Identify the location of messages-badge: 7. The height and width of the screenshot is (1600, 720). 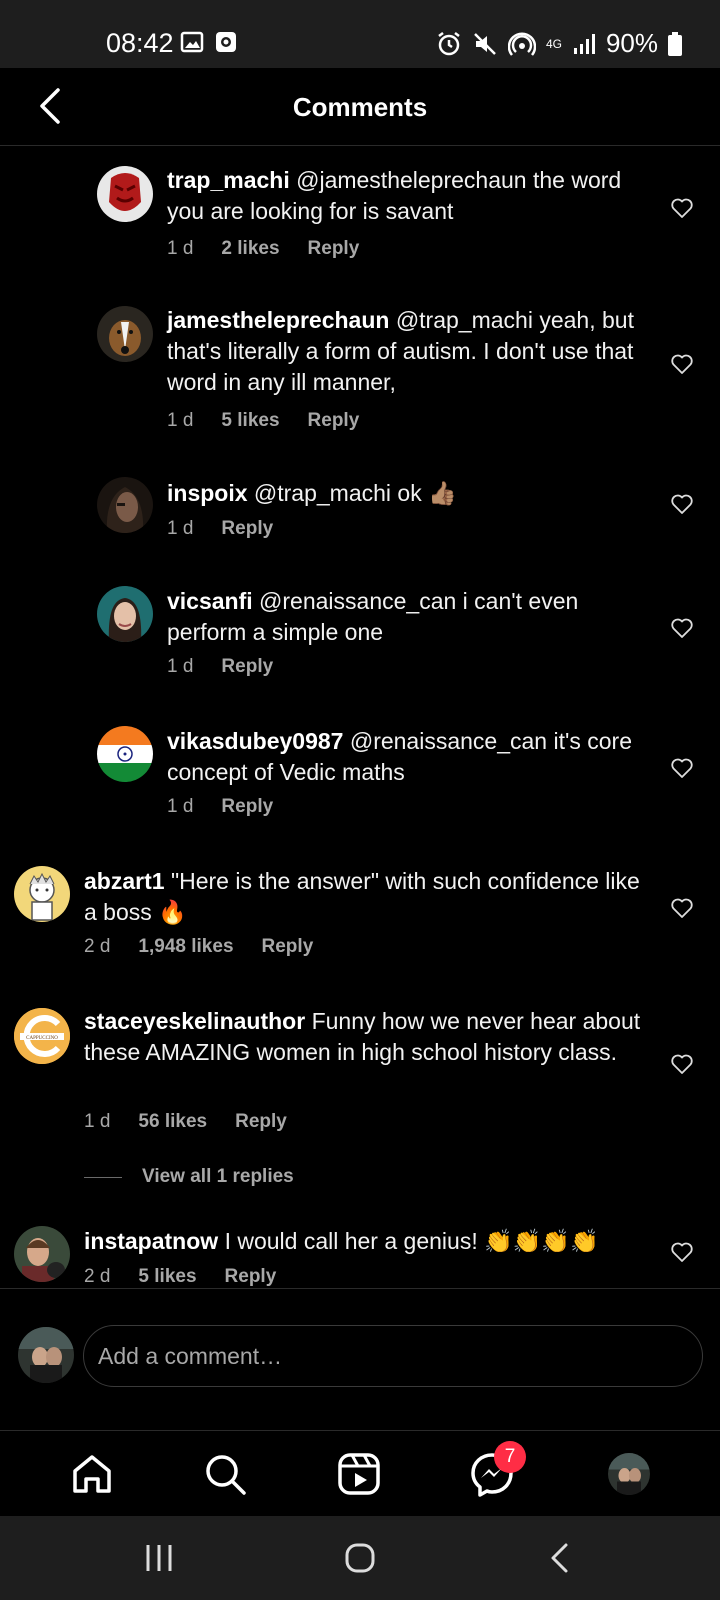
(510, 1457).